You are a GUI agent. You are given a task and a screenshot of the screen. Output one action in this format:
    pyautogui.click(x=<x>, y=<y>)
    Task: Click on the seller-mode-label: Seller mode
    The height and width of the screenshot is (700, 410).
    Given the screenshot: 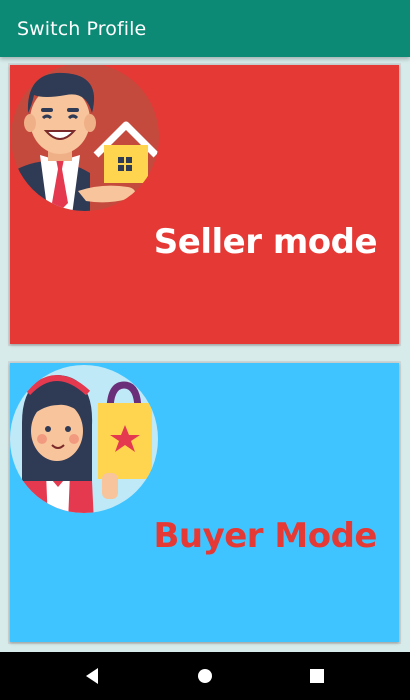 What is the action you would take?
    pyautogui.click(x=265, y=242)
    